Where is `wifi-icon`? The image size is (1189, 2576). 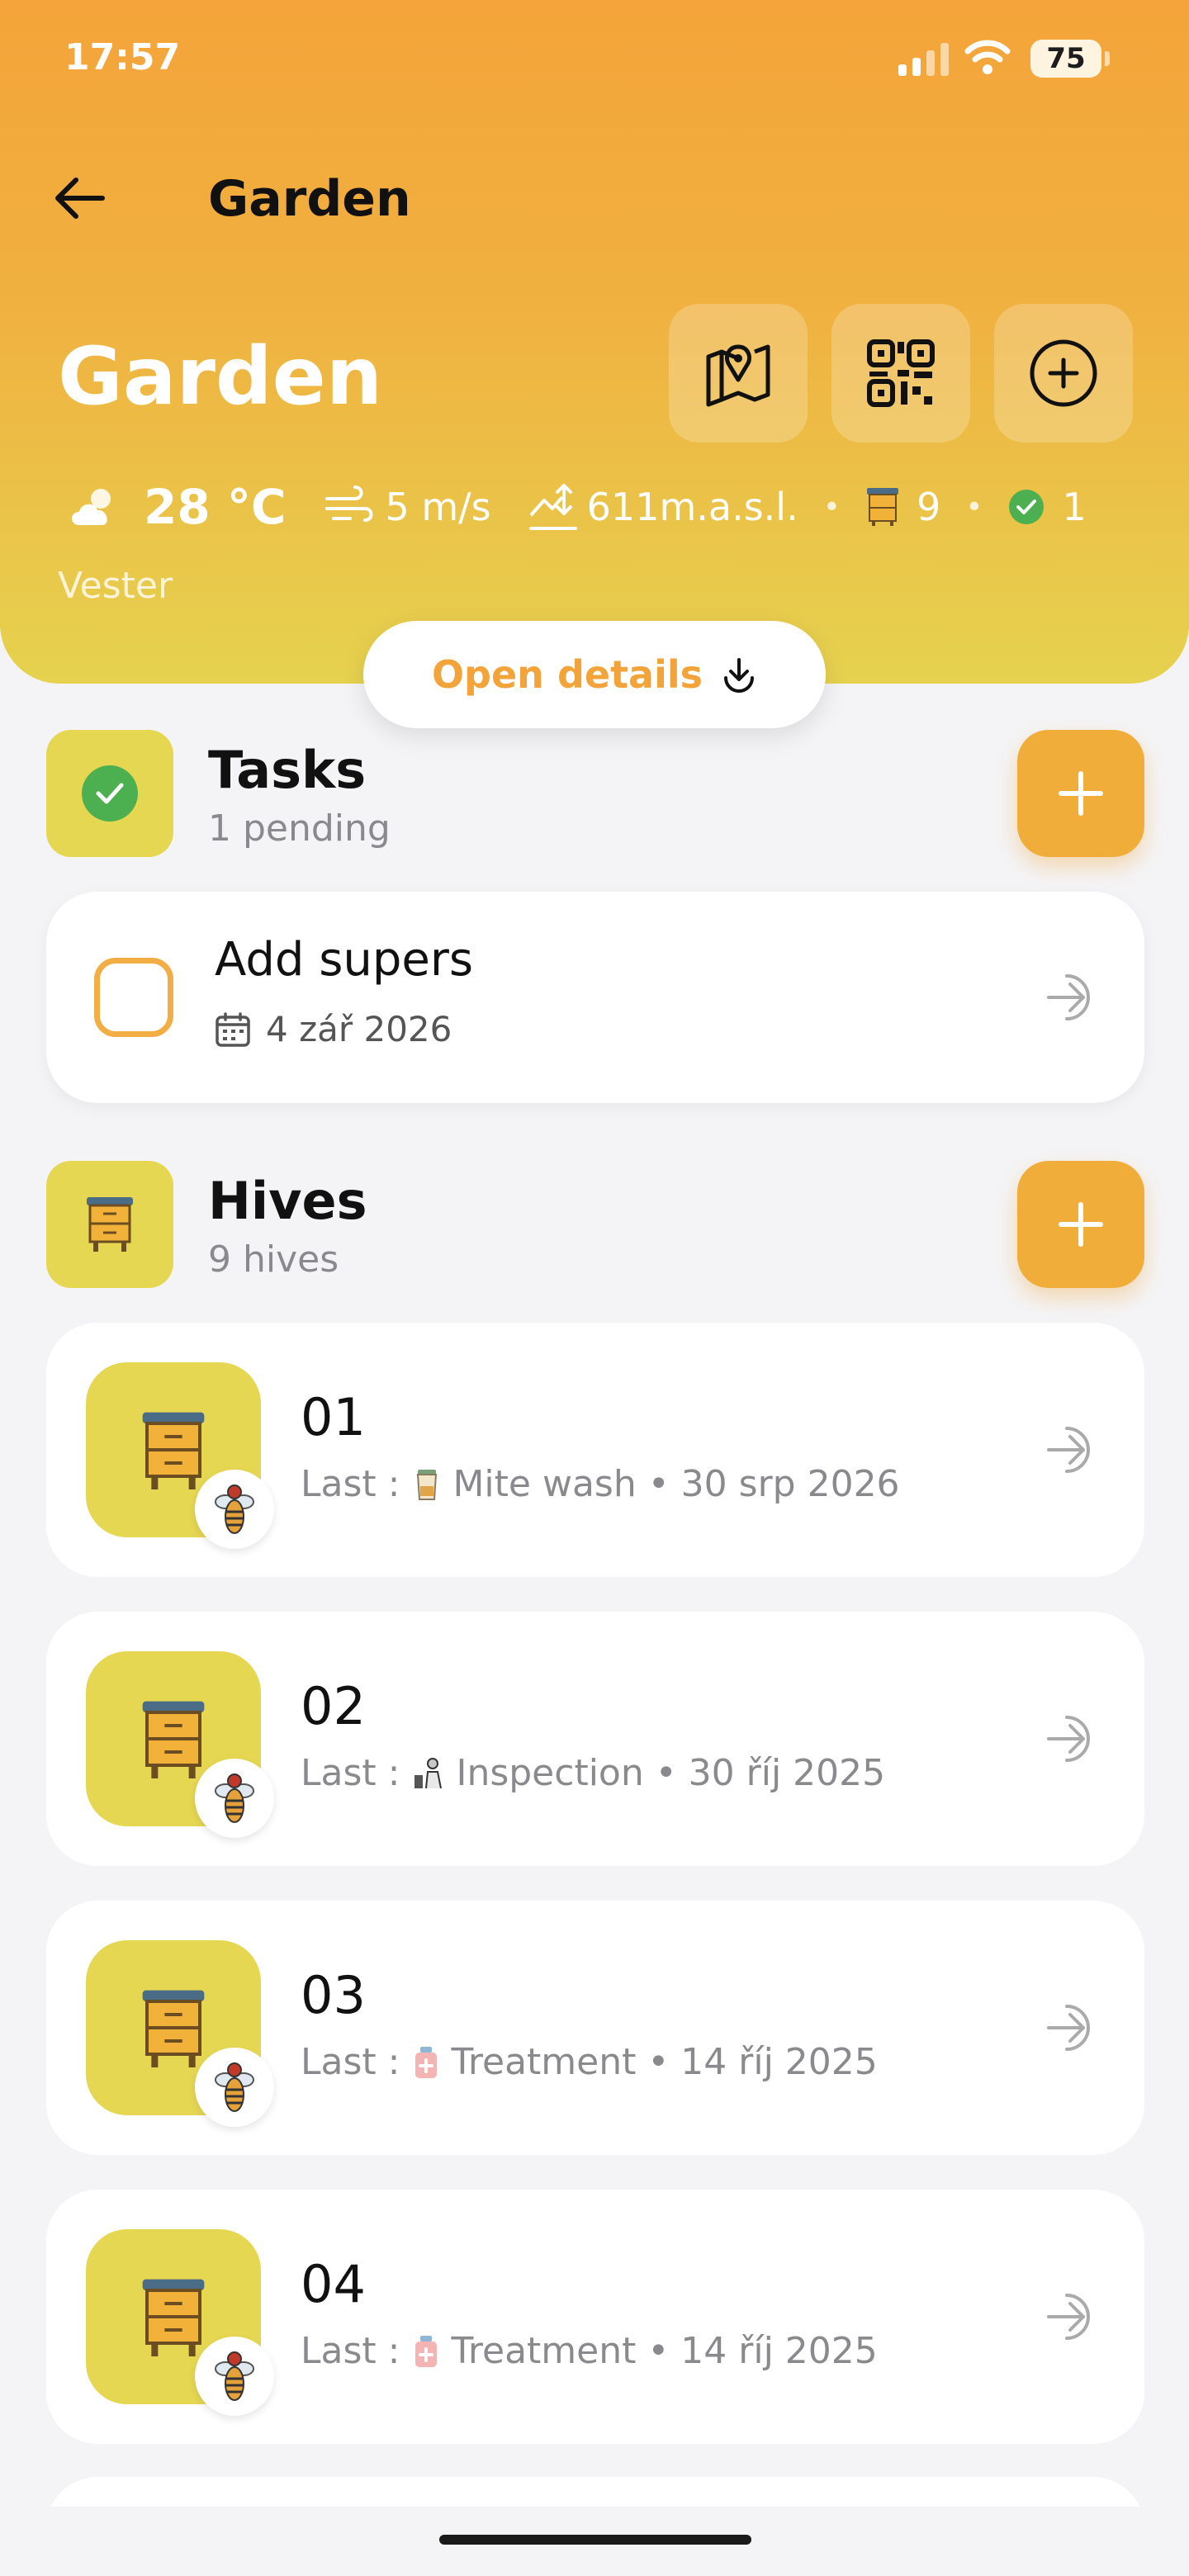 wifi-icon is located at coordinates (987, 57).